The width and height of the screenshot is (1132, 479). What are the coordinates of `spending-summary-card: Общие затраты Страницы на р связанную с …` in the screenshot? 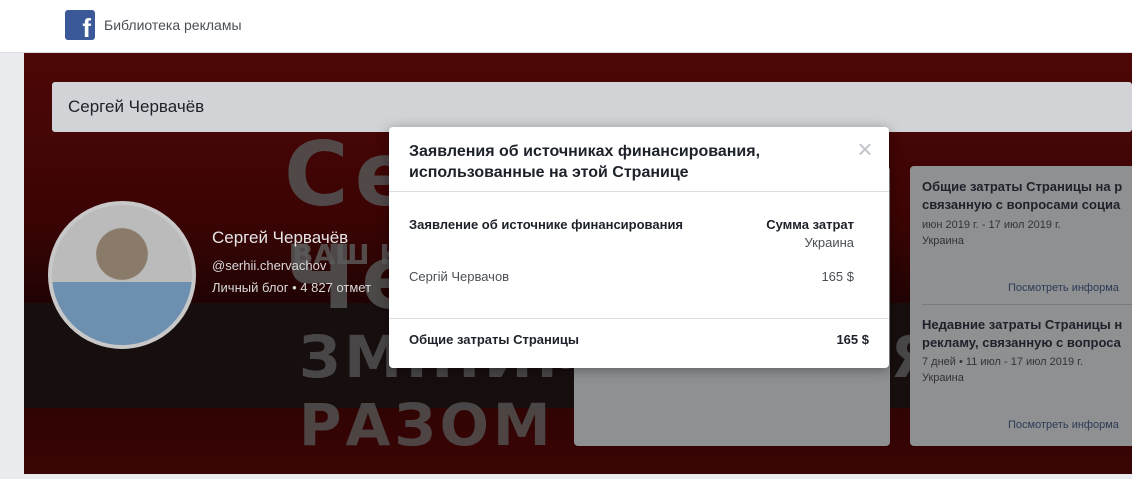 It's located at (1021, 306).